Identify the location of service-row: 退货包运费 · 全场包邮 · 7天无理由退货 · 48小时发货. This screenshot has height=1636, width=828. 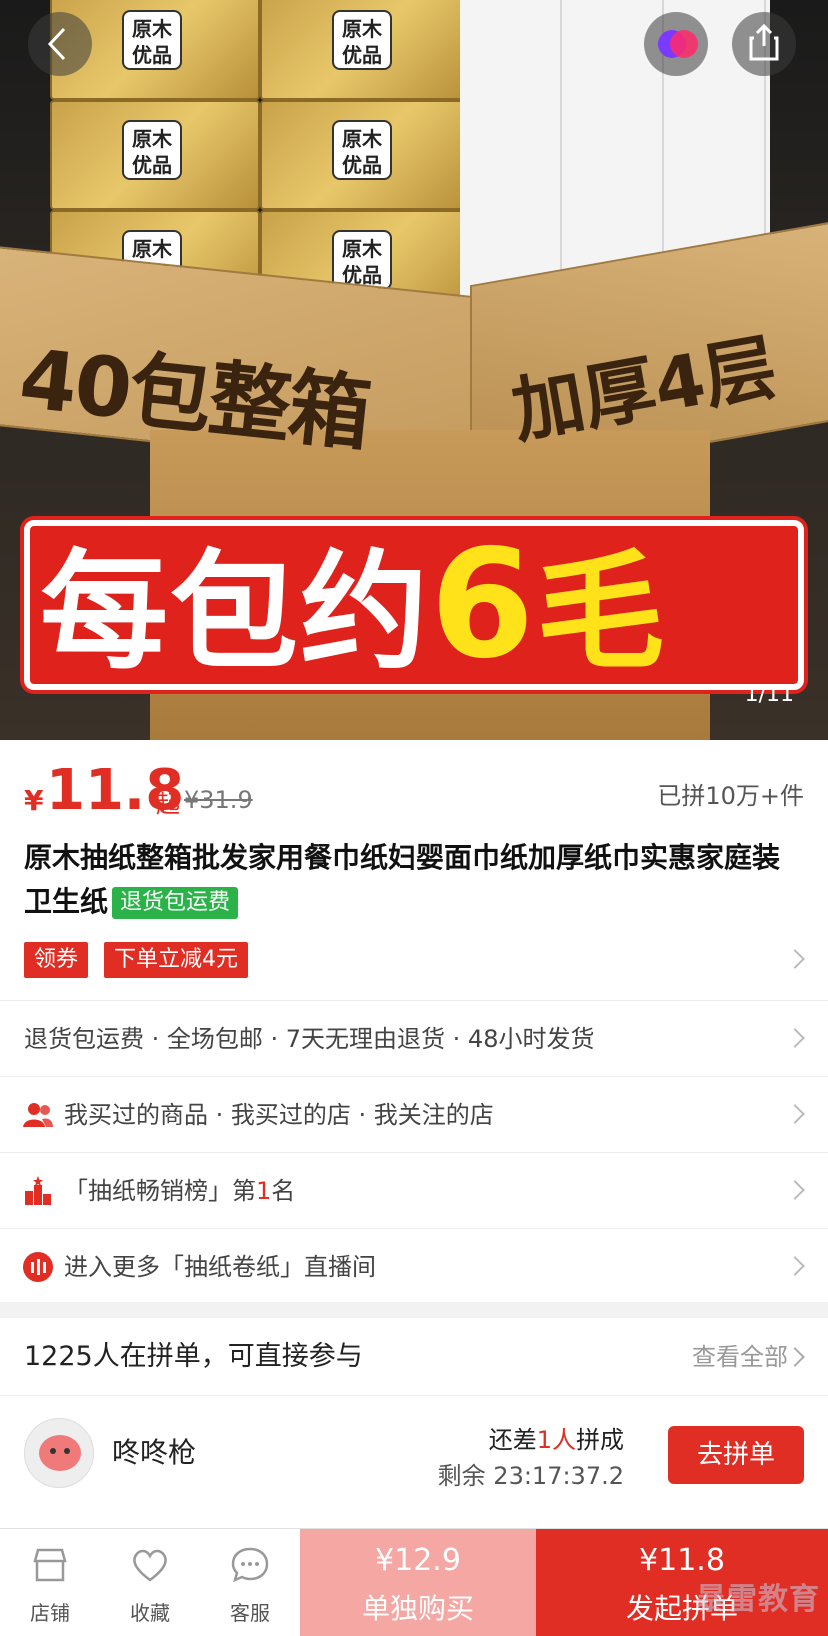
(414, 1038).